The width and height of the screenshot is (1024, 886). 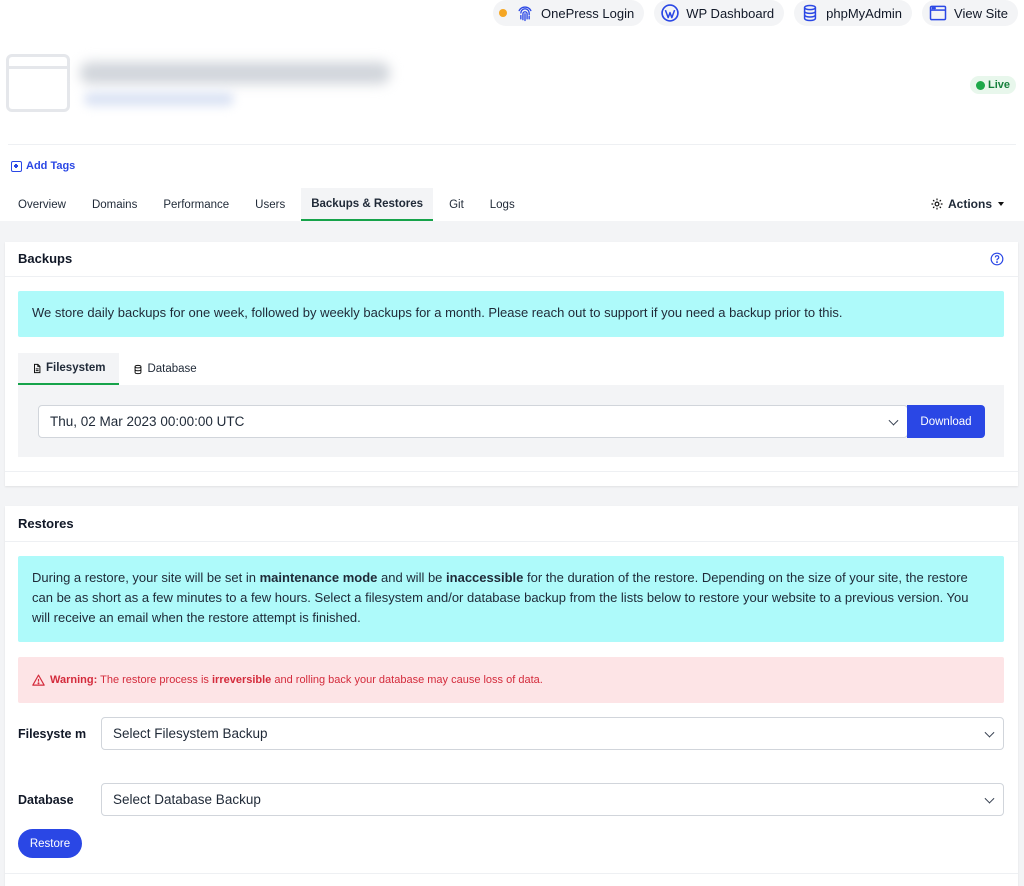 I want to click on tab-logs: Logs, so click(x=502, y=204).